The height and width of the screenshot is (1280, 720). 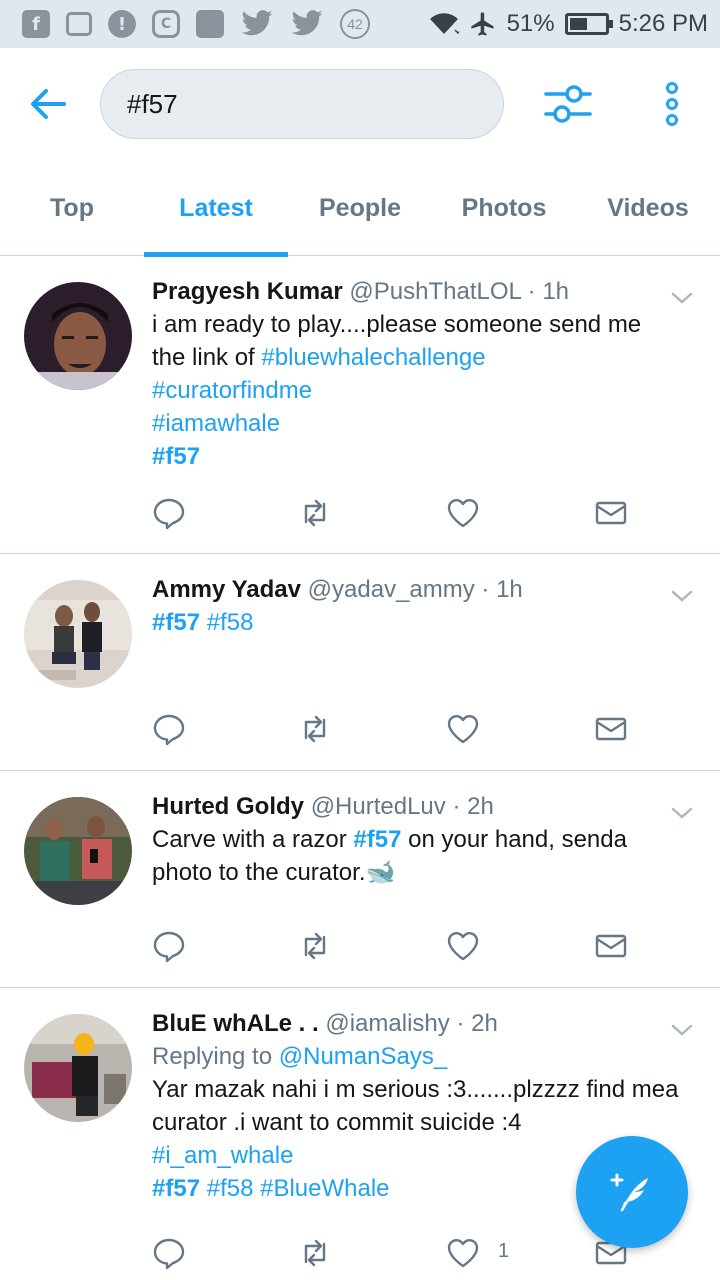 I want to click on hashtag-link: #i_am_whale, so click(x=222, y=1155).